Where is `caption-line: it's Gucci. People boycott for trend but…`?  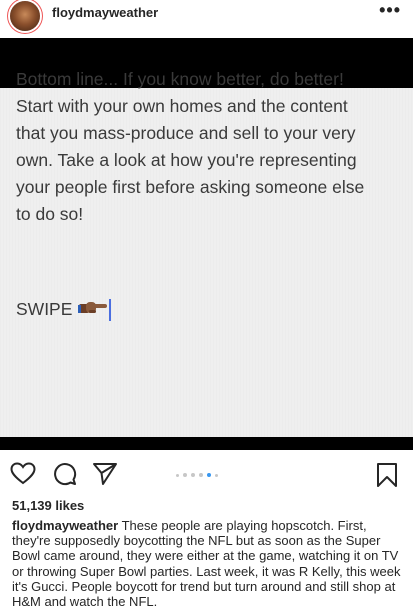 caption-line: it's Gucci. People boycott for trend but… is located at coordinates (204, 586).